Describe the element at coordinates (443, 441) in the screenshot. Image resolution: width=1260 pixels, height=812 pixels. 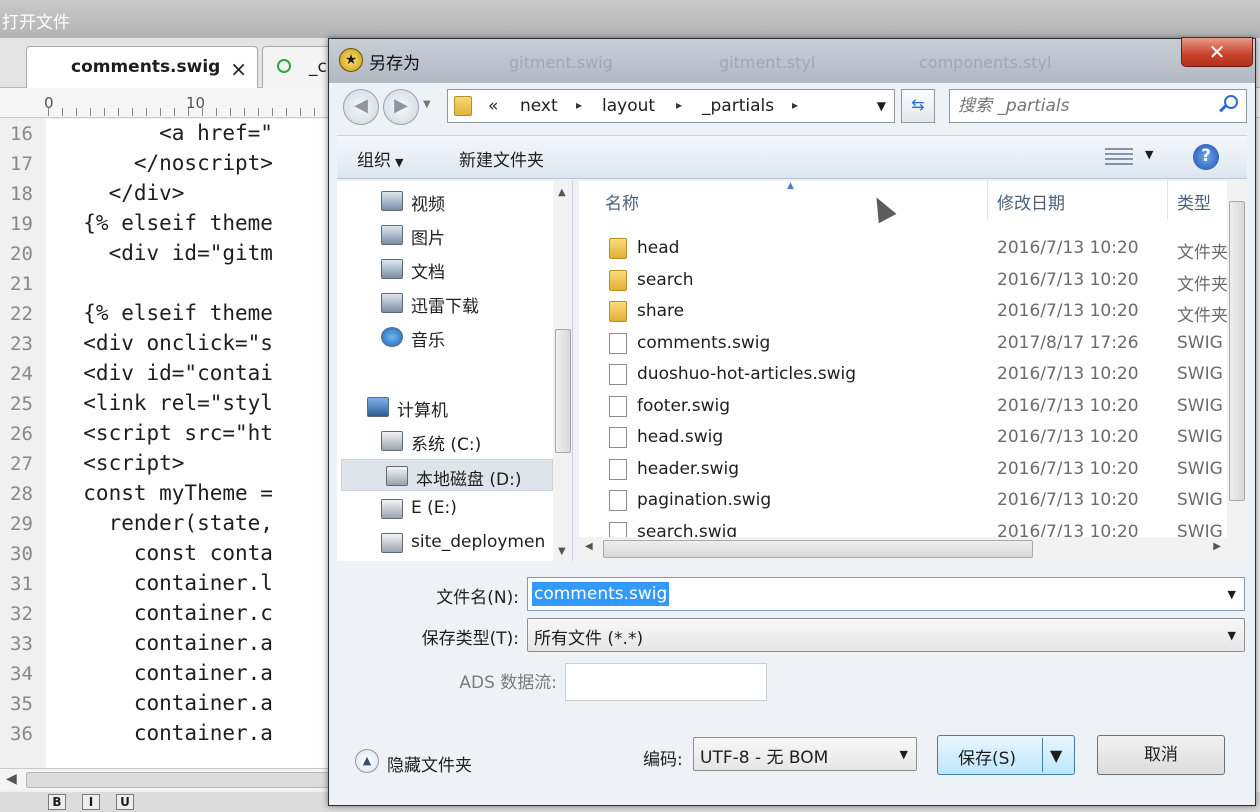
I see `sidebar-item: 系统 (C:)` at that location.